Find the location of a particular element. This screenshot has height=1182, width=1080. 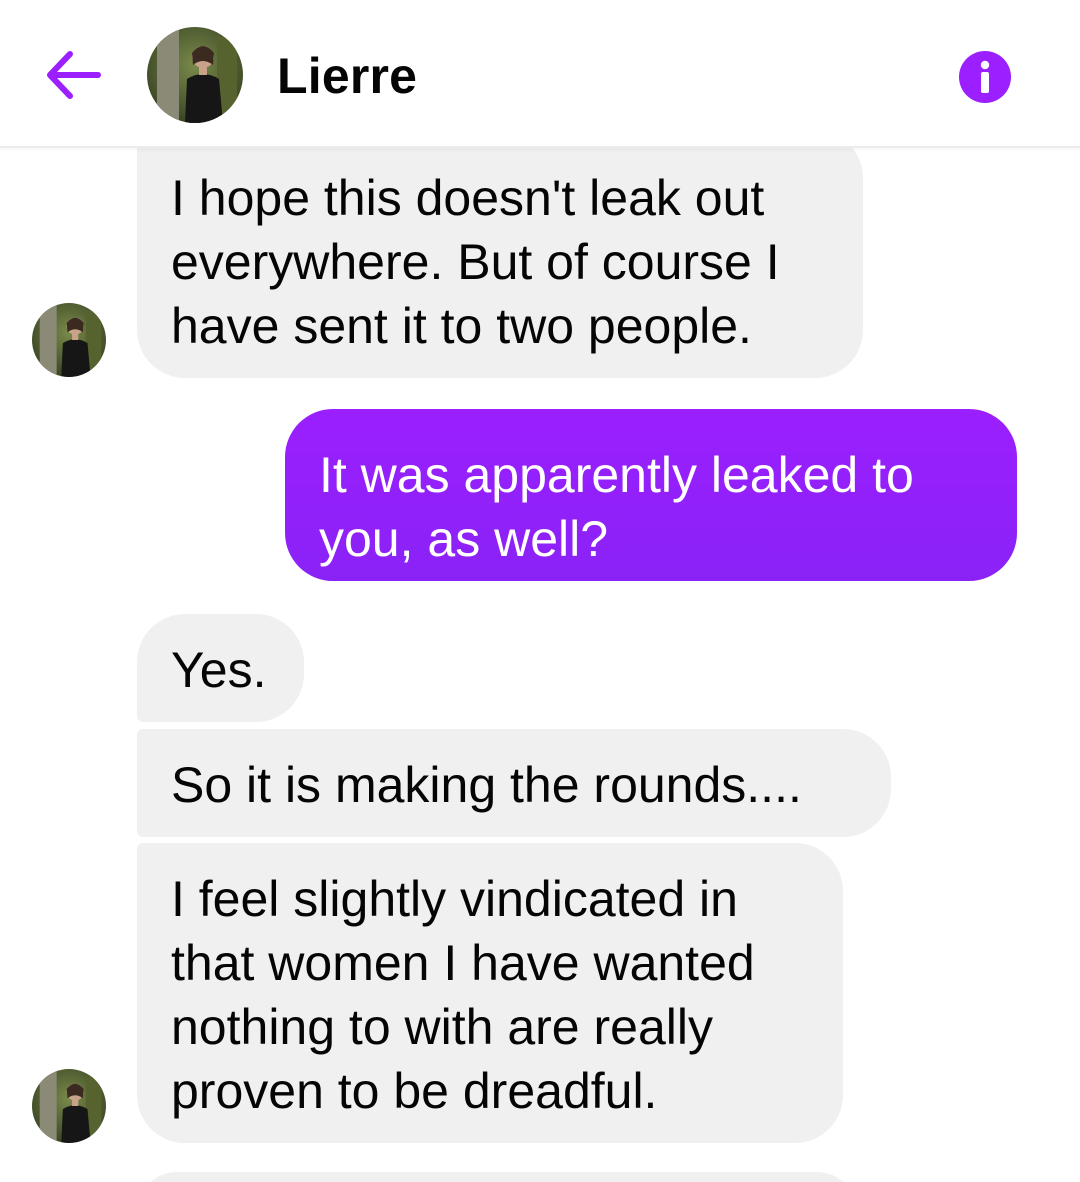

back-button is located at coordinates (73, 75).